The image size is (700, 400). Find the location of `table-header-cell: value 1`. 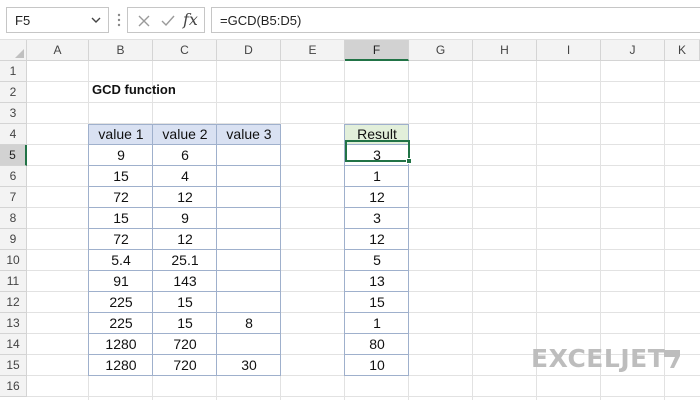

table-header-cell: value 1 is located at coordinates (121, 134).